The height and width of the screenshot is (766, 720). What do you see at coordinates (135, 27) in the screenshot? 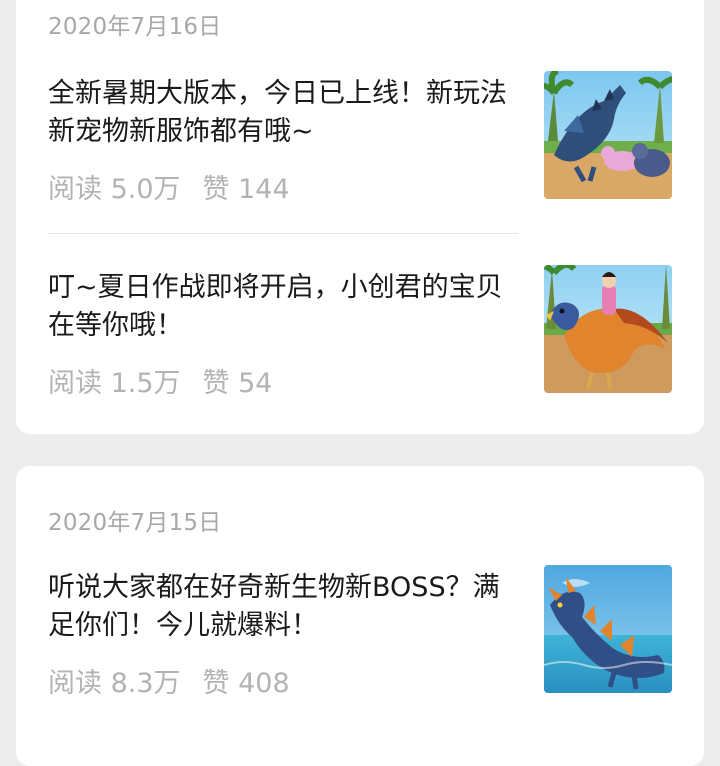
I see `publish-date: 2020年7月16日` at bounding box center [135, 27].